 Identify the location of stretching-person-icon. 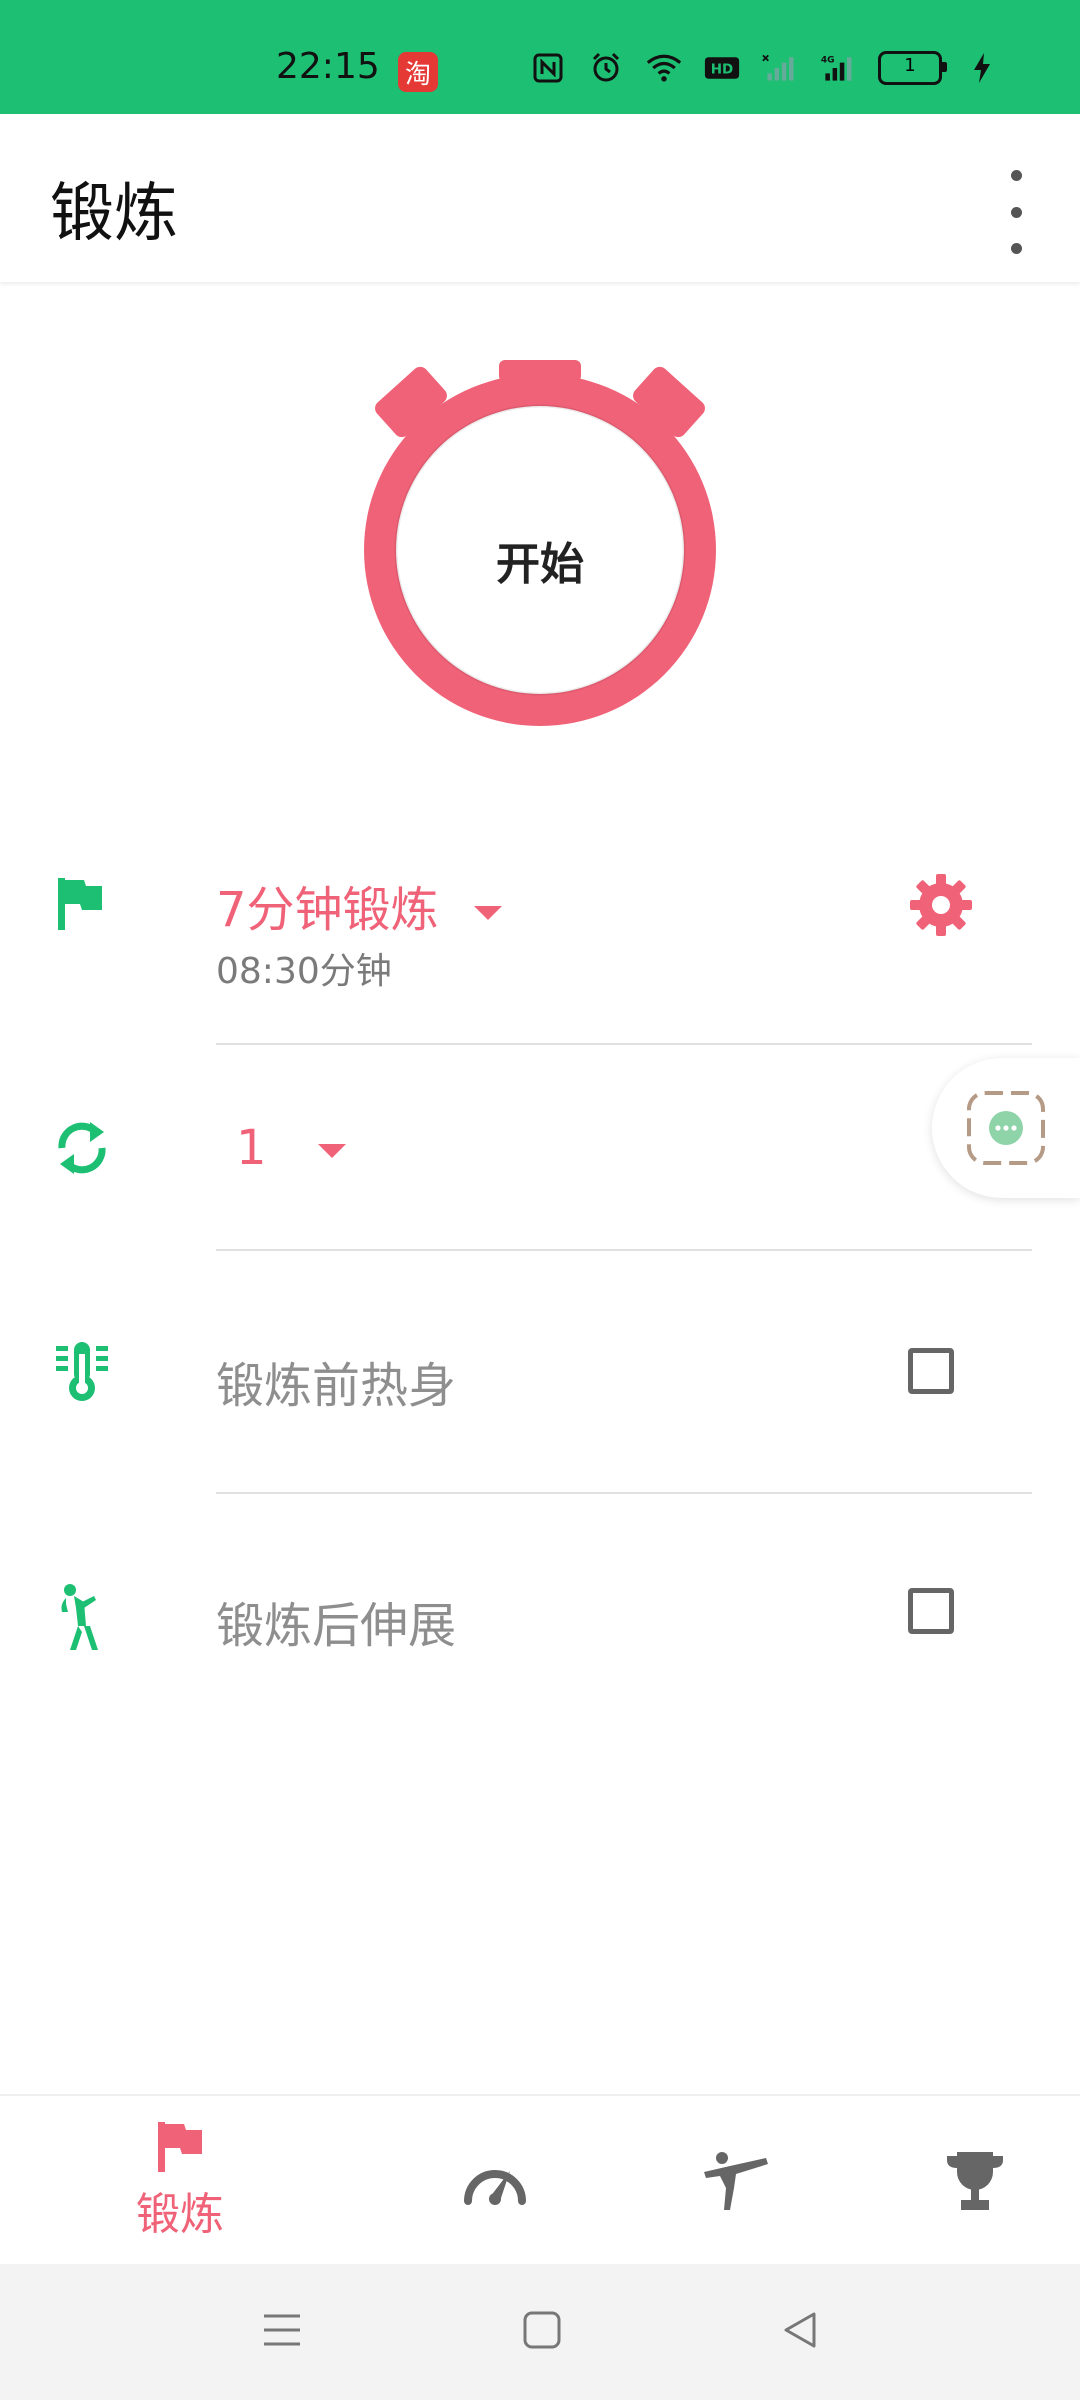
(84, 1616).